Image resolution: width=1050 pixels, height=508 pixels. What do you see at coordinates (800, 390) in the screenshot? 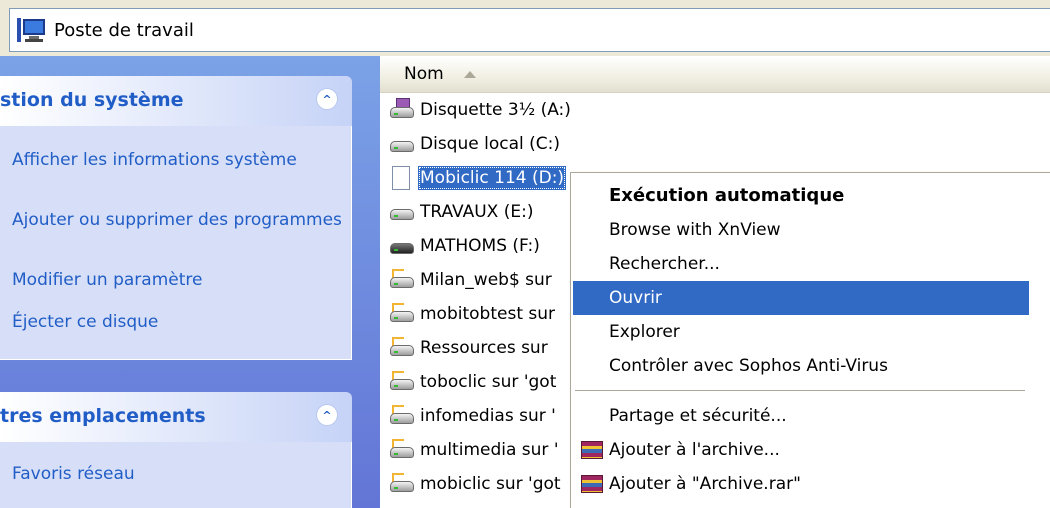
I see `menu-separator` at bounding box center [800, 390].